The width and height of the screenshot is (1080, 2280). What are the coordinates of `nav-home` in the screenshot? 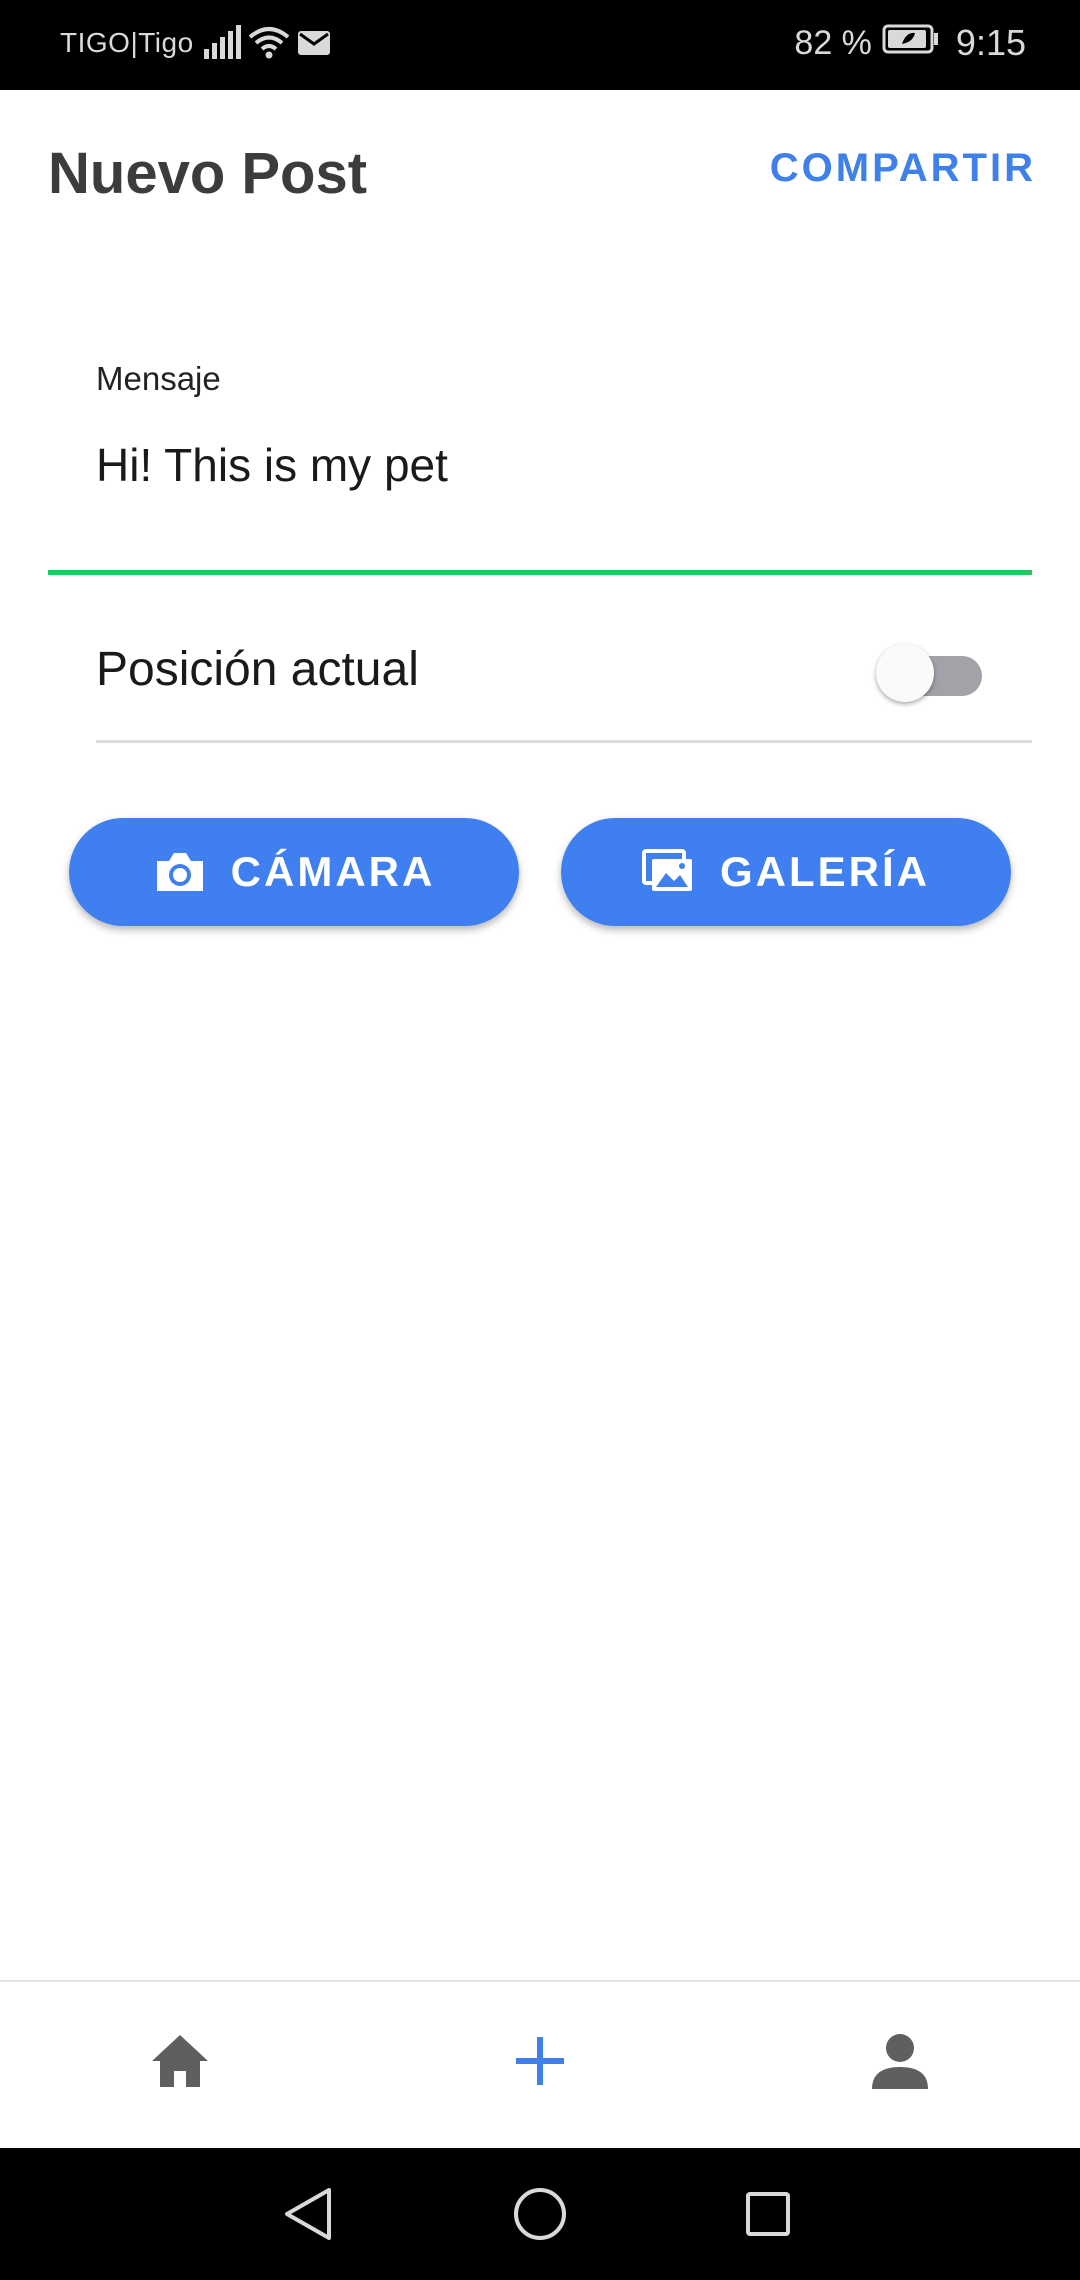 It's located at (180, 2063).